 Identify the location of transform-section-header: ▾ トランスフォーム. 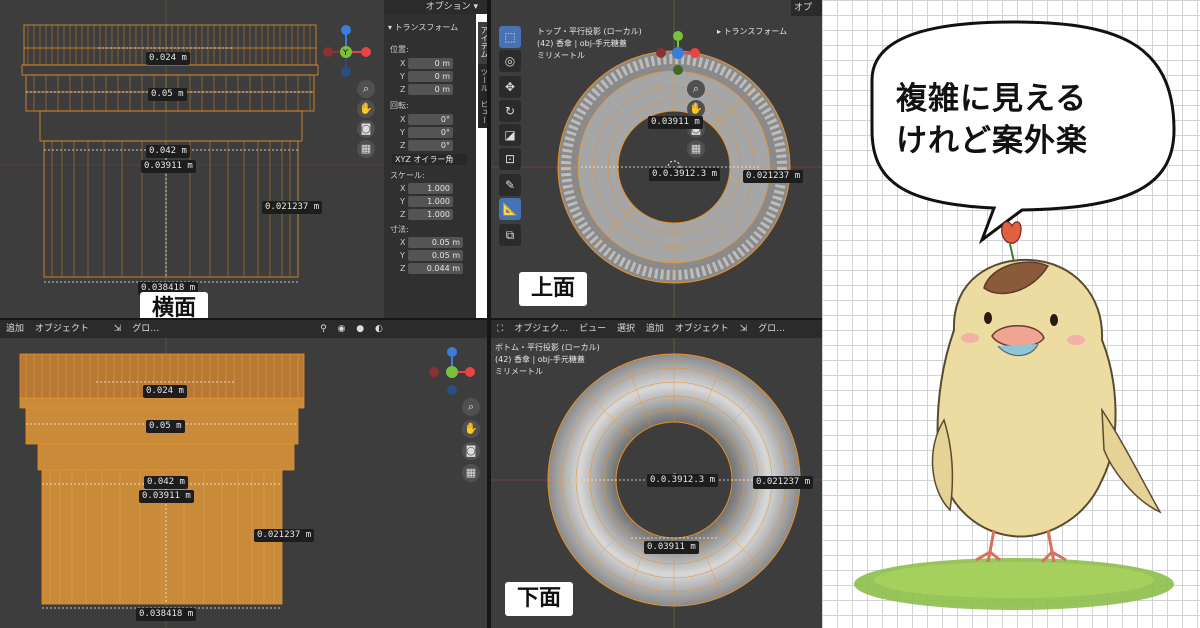
(423, 27).